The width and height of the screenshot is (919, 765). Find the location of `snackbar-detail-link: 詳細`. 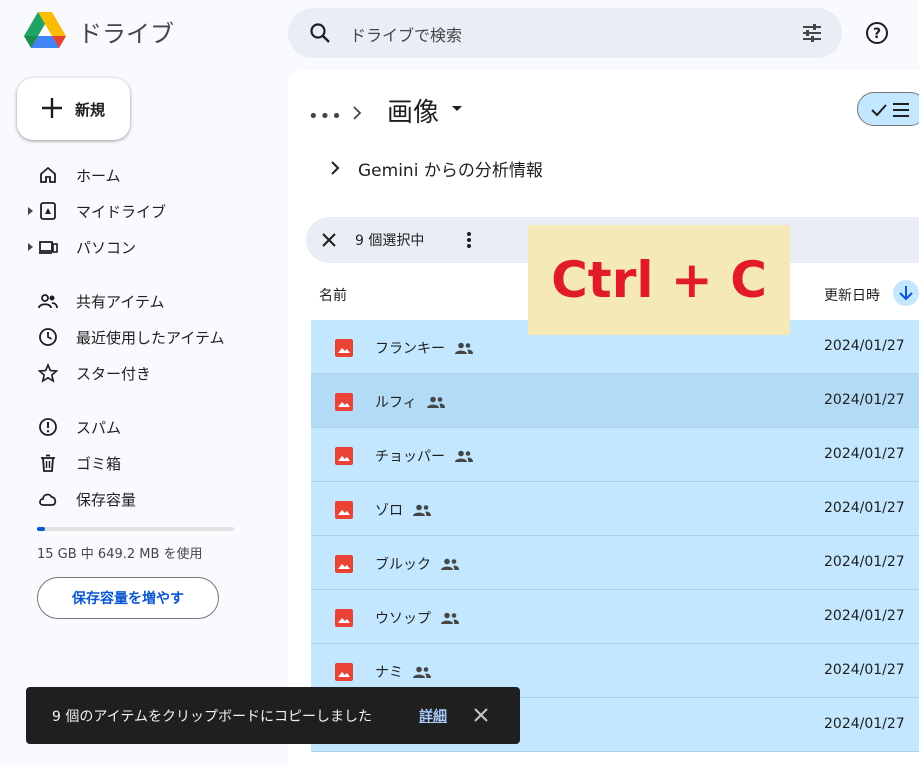

snackbar-detail-link: 詳細 is located at coordinates (433, 716).